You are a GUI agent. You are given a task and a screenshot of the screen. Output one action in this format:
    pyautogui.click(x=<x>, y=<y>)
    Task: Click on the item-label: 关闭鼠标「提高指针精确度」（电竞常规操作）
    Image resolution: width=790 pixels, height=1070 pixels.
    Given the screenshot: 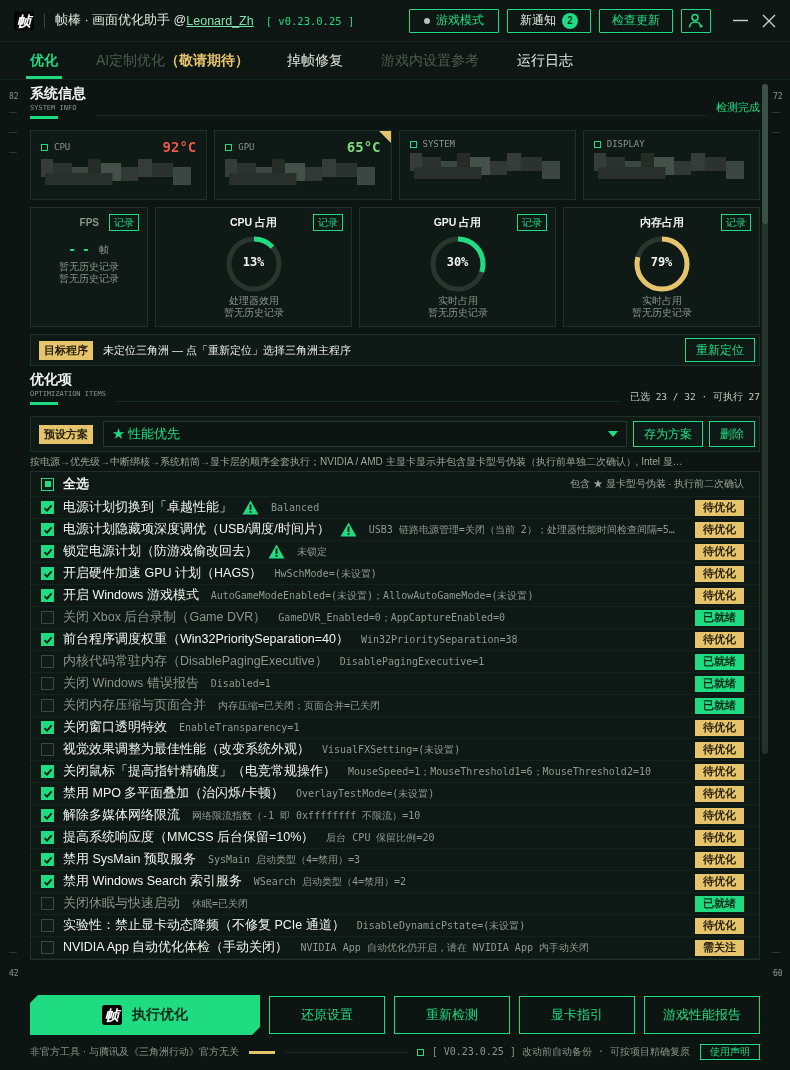 What is the action you would take?
    pyautogui.click(x=199, y=771)
    